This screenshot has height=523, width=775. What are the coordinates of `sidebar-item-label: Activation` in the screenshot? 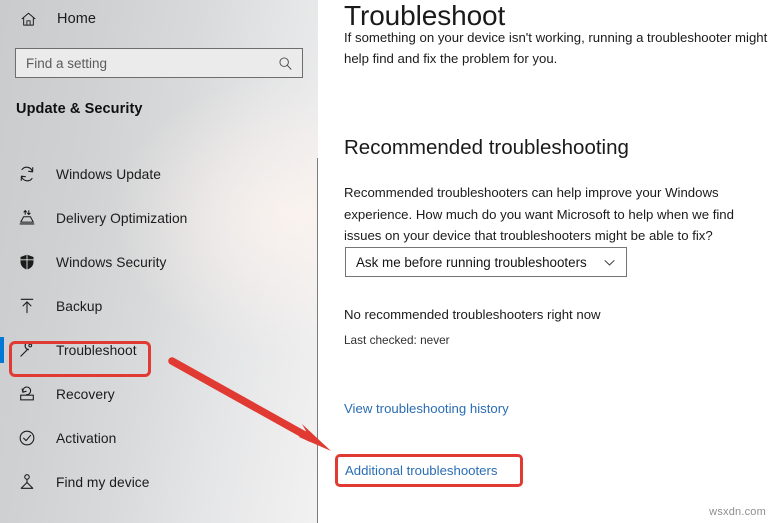 It's located at (86, 438).